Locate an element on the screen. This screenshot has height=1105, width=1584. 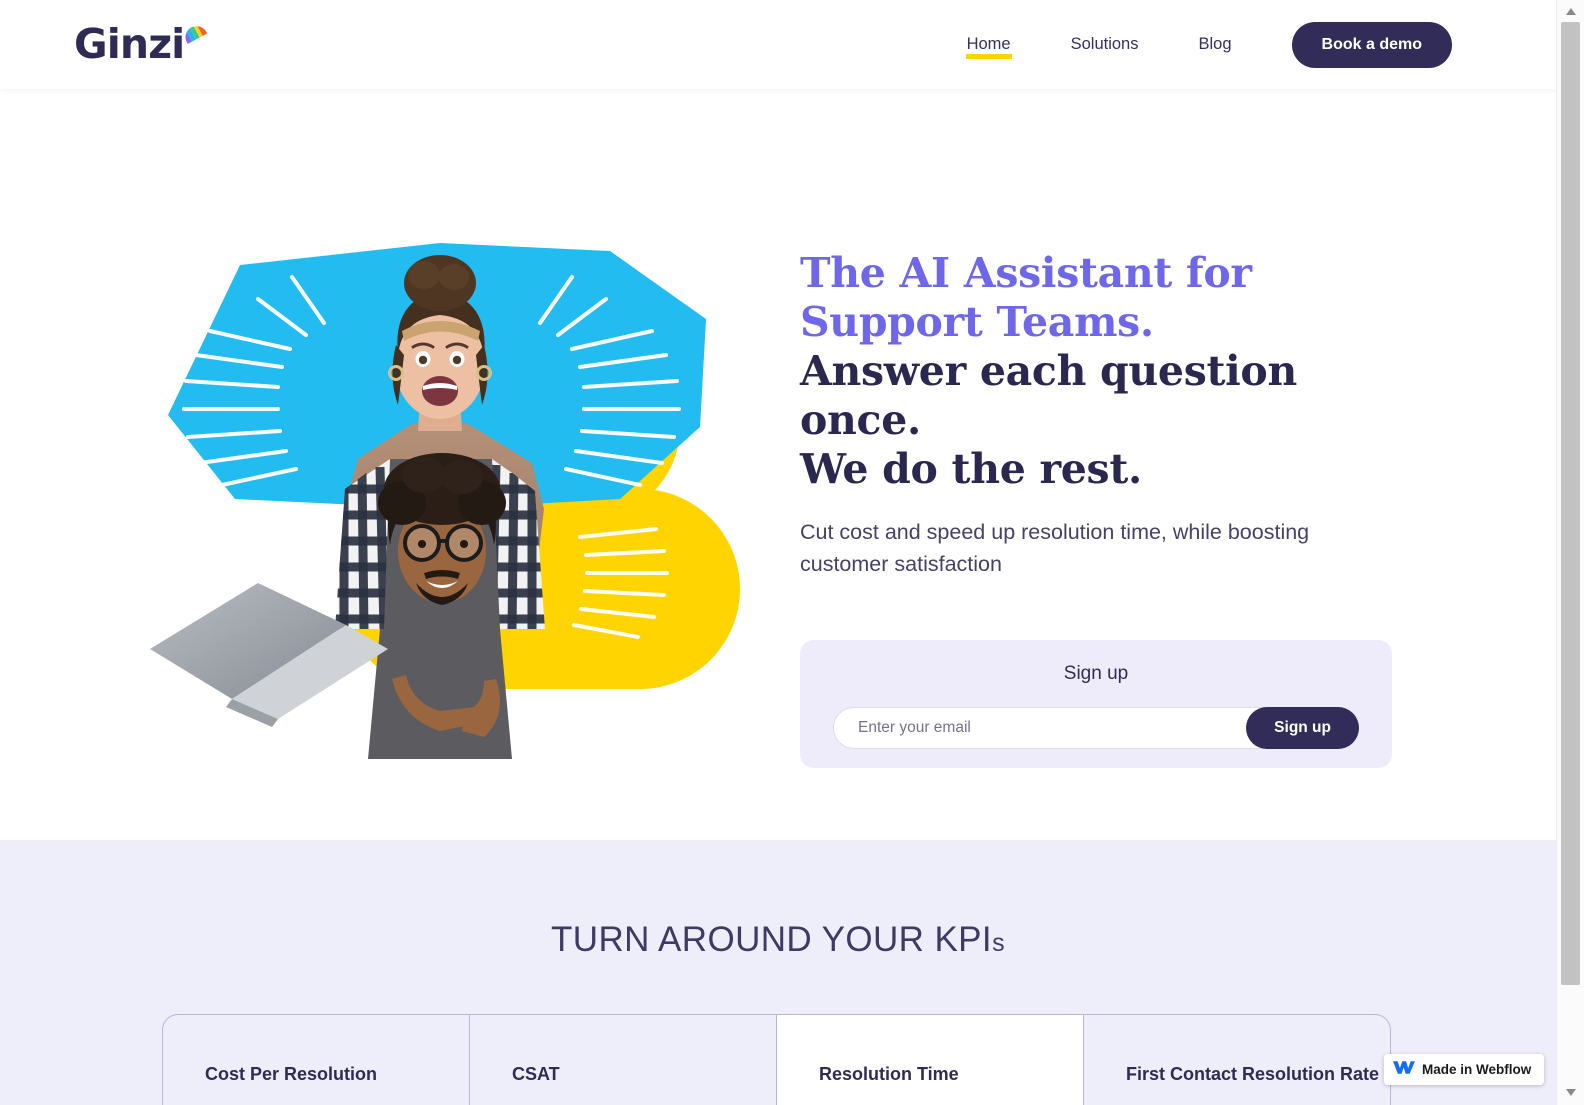
nav-link-blog: Blog is located at coordinates (1215, 44).